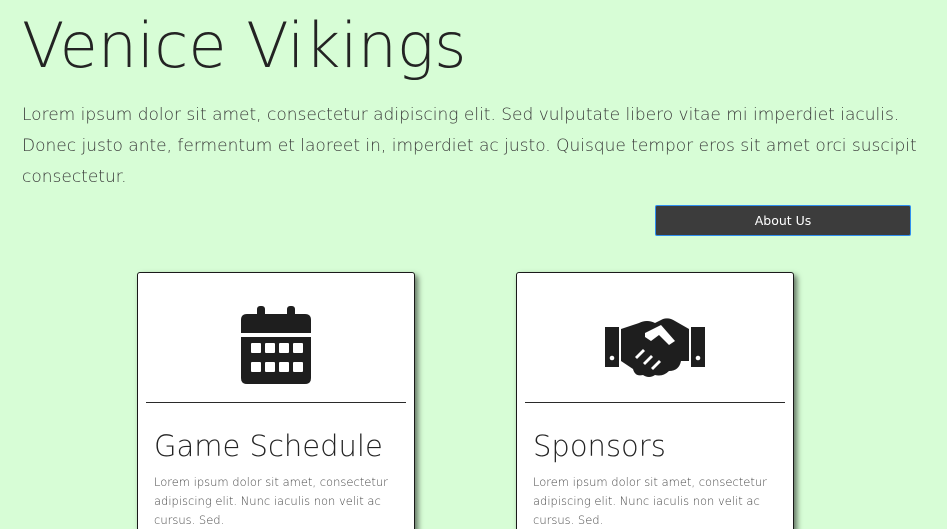 This screenshot has height=529, width=947. Describe the element at coordinates (268, 446) in the screenshot. I see `card-title: Game Schedule` at that location.